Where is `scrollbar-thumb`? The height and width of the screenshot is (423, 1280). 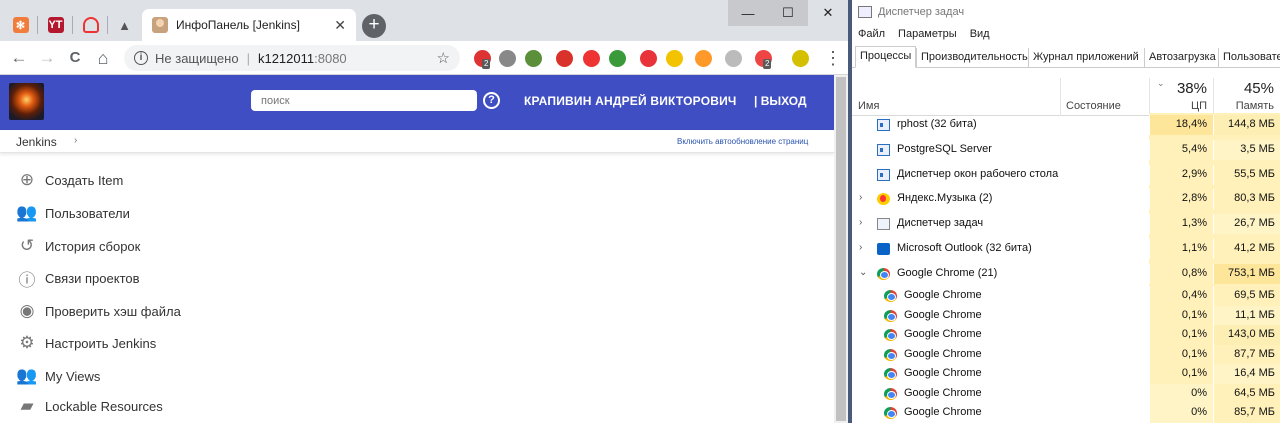
scrollbar-thumb is located at coordinates (841, 249).